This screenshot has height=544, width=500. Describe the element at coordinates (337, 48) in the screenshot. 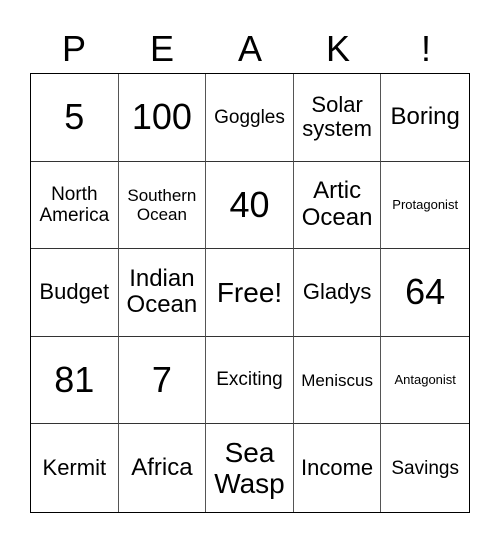

I see `header-letter-k: K` at that location.